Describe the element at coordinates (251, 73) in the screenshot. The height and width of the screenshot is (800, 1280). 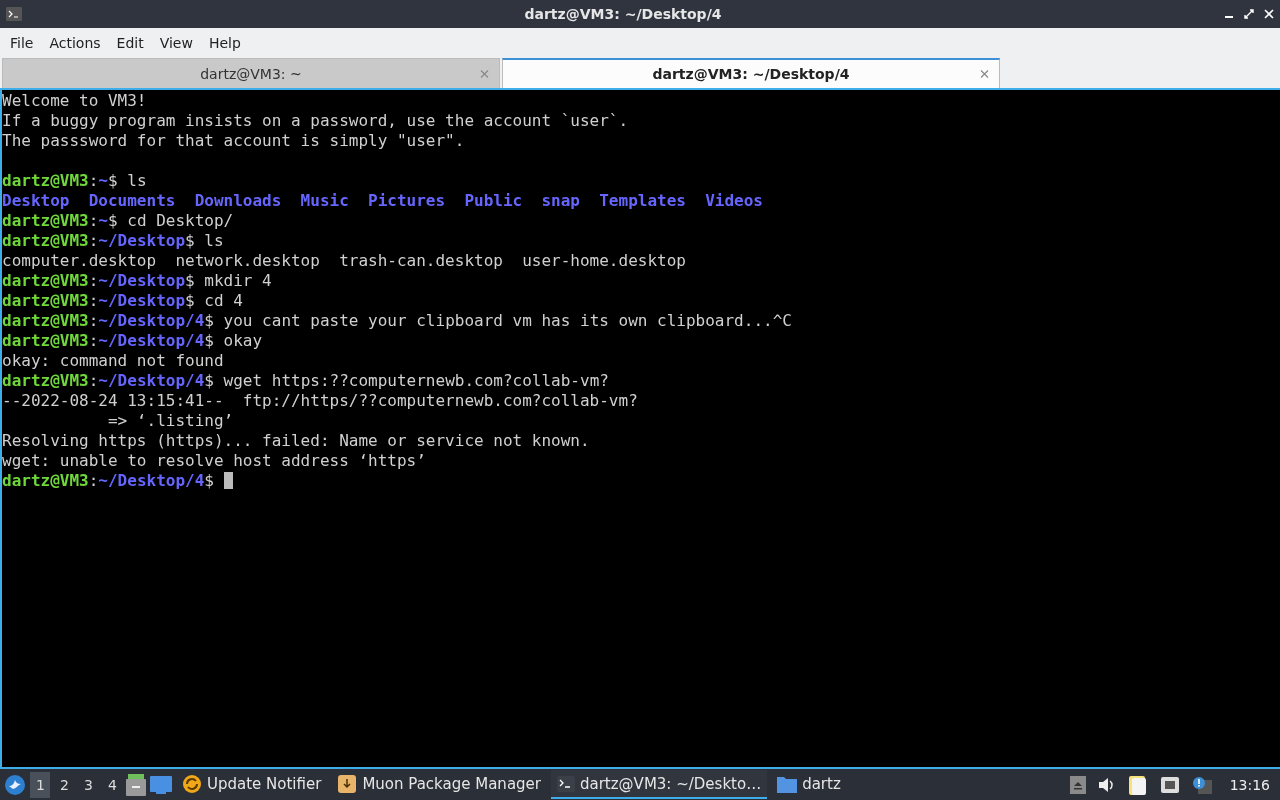
I see `terminal-tab: dartz@VM3: ~` at that location.